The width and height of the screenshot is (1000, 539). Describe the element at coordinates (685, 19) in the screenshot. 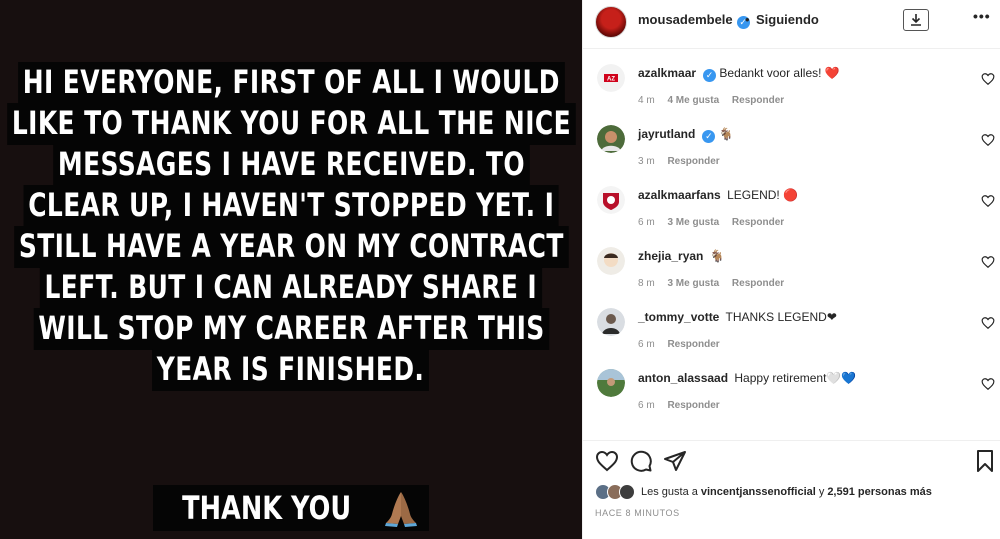

I see `author-username-text: mousadembele` at that location.